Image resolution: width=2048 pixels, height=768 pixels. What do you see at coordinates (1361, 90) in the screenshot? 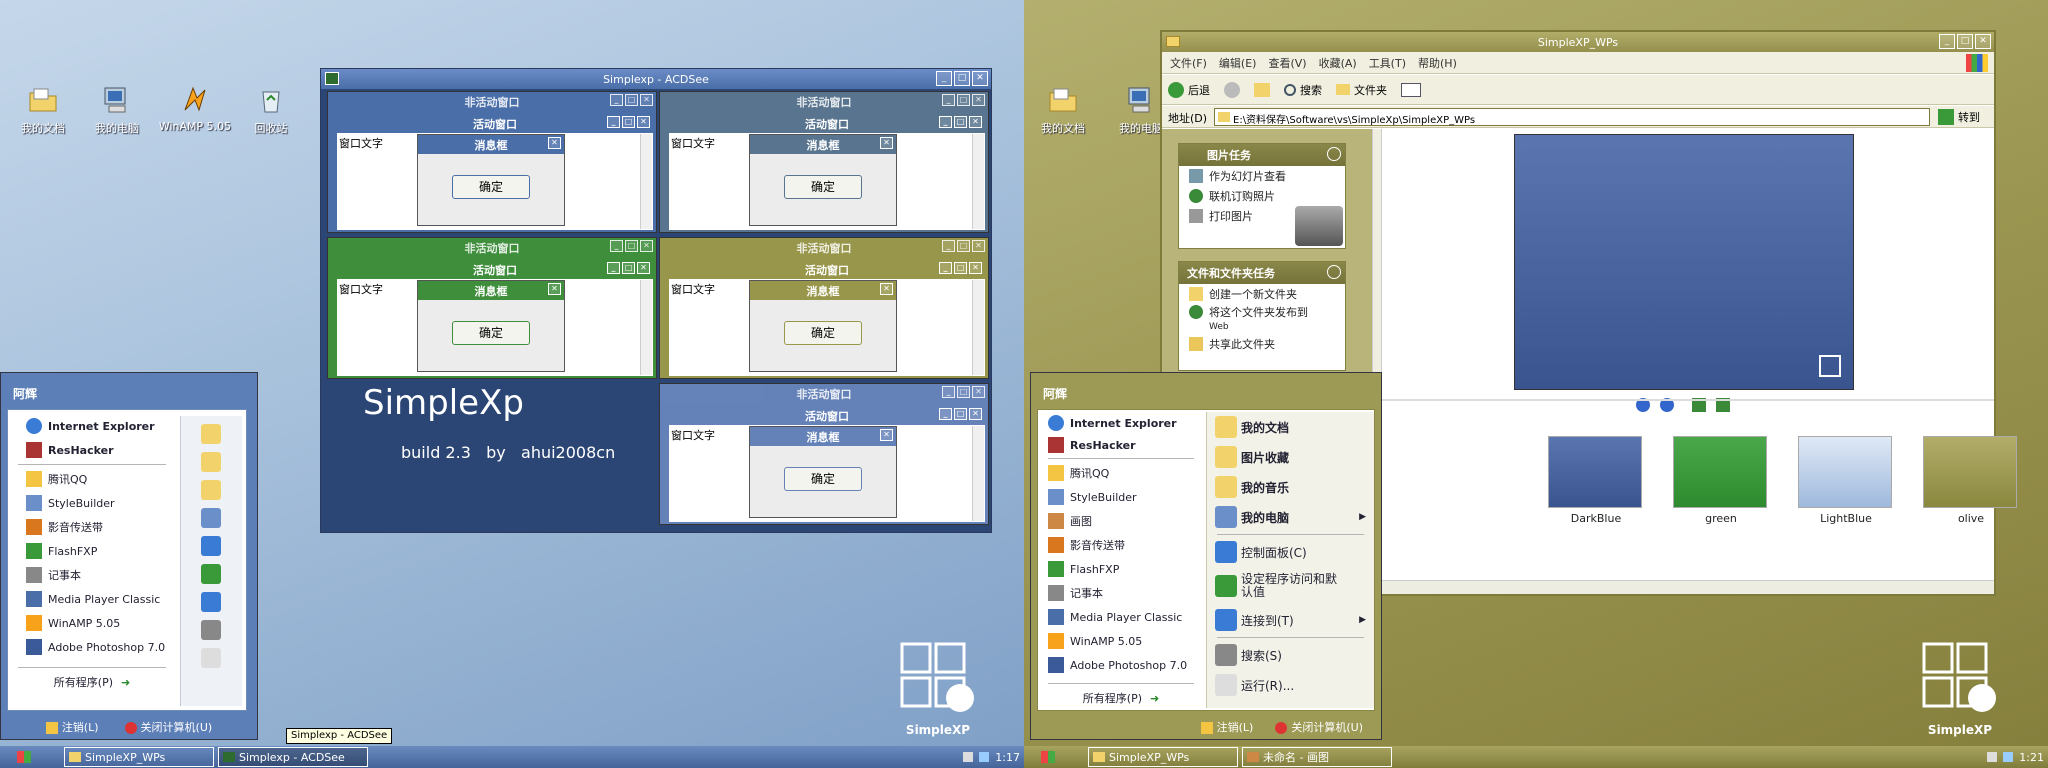
I see `folders-button: 文件夹` at bounding box center [1361, 90].